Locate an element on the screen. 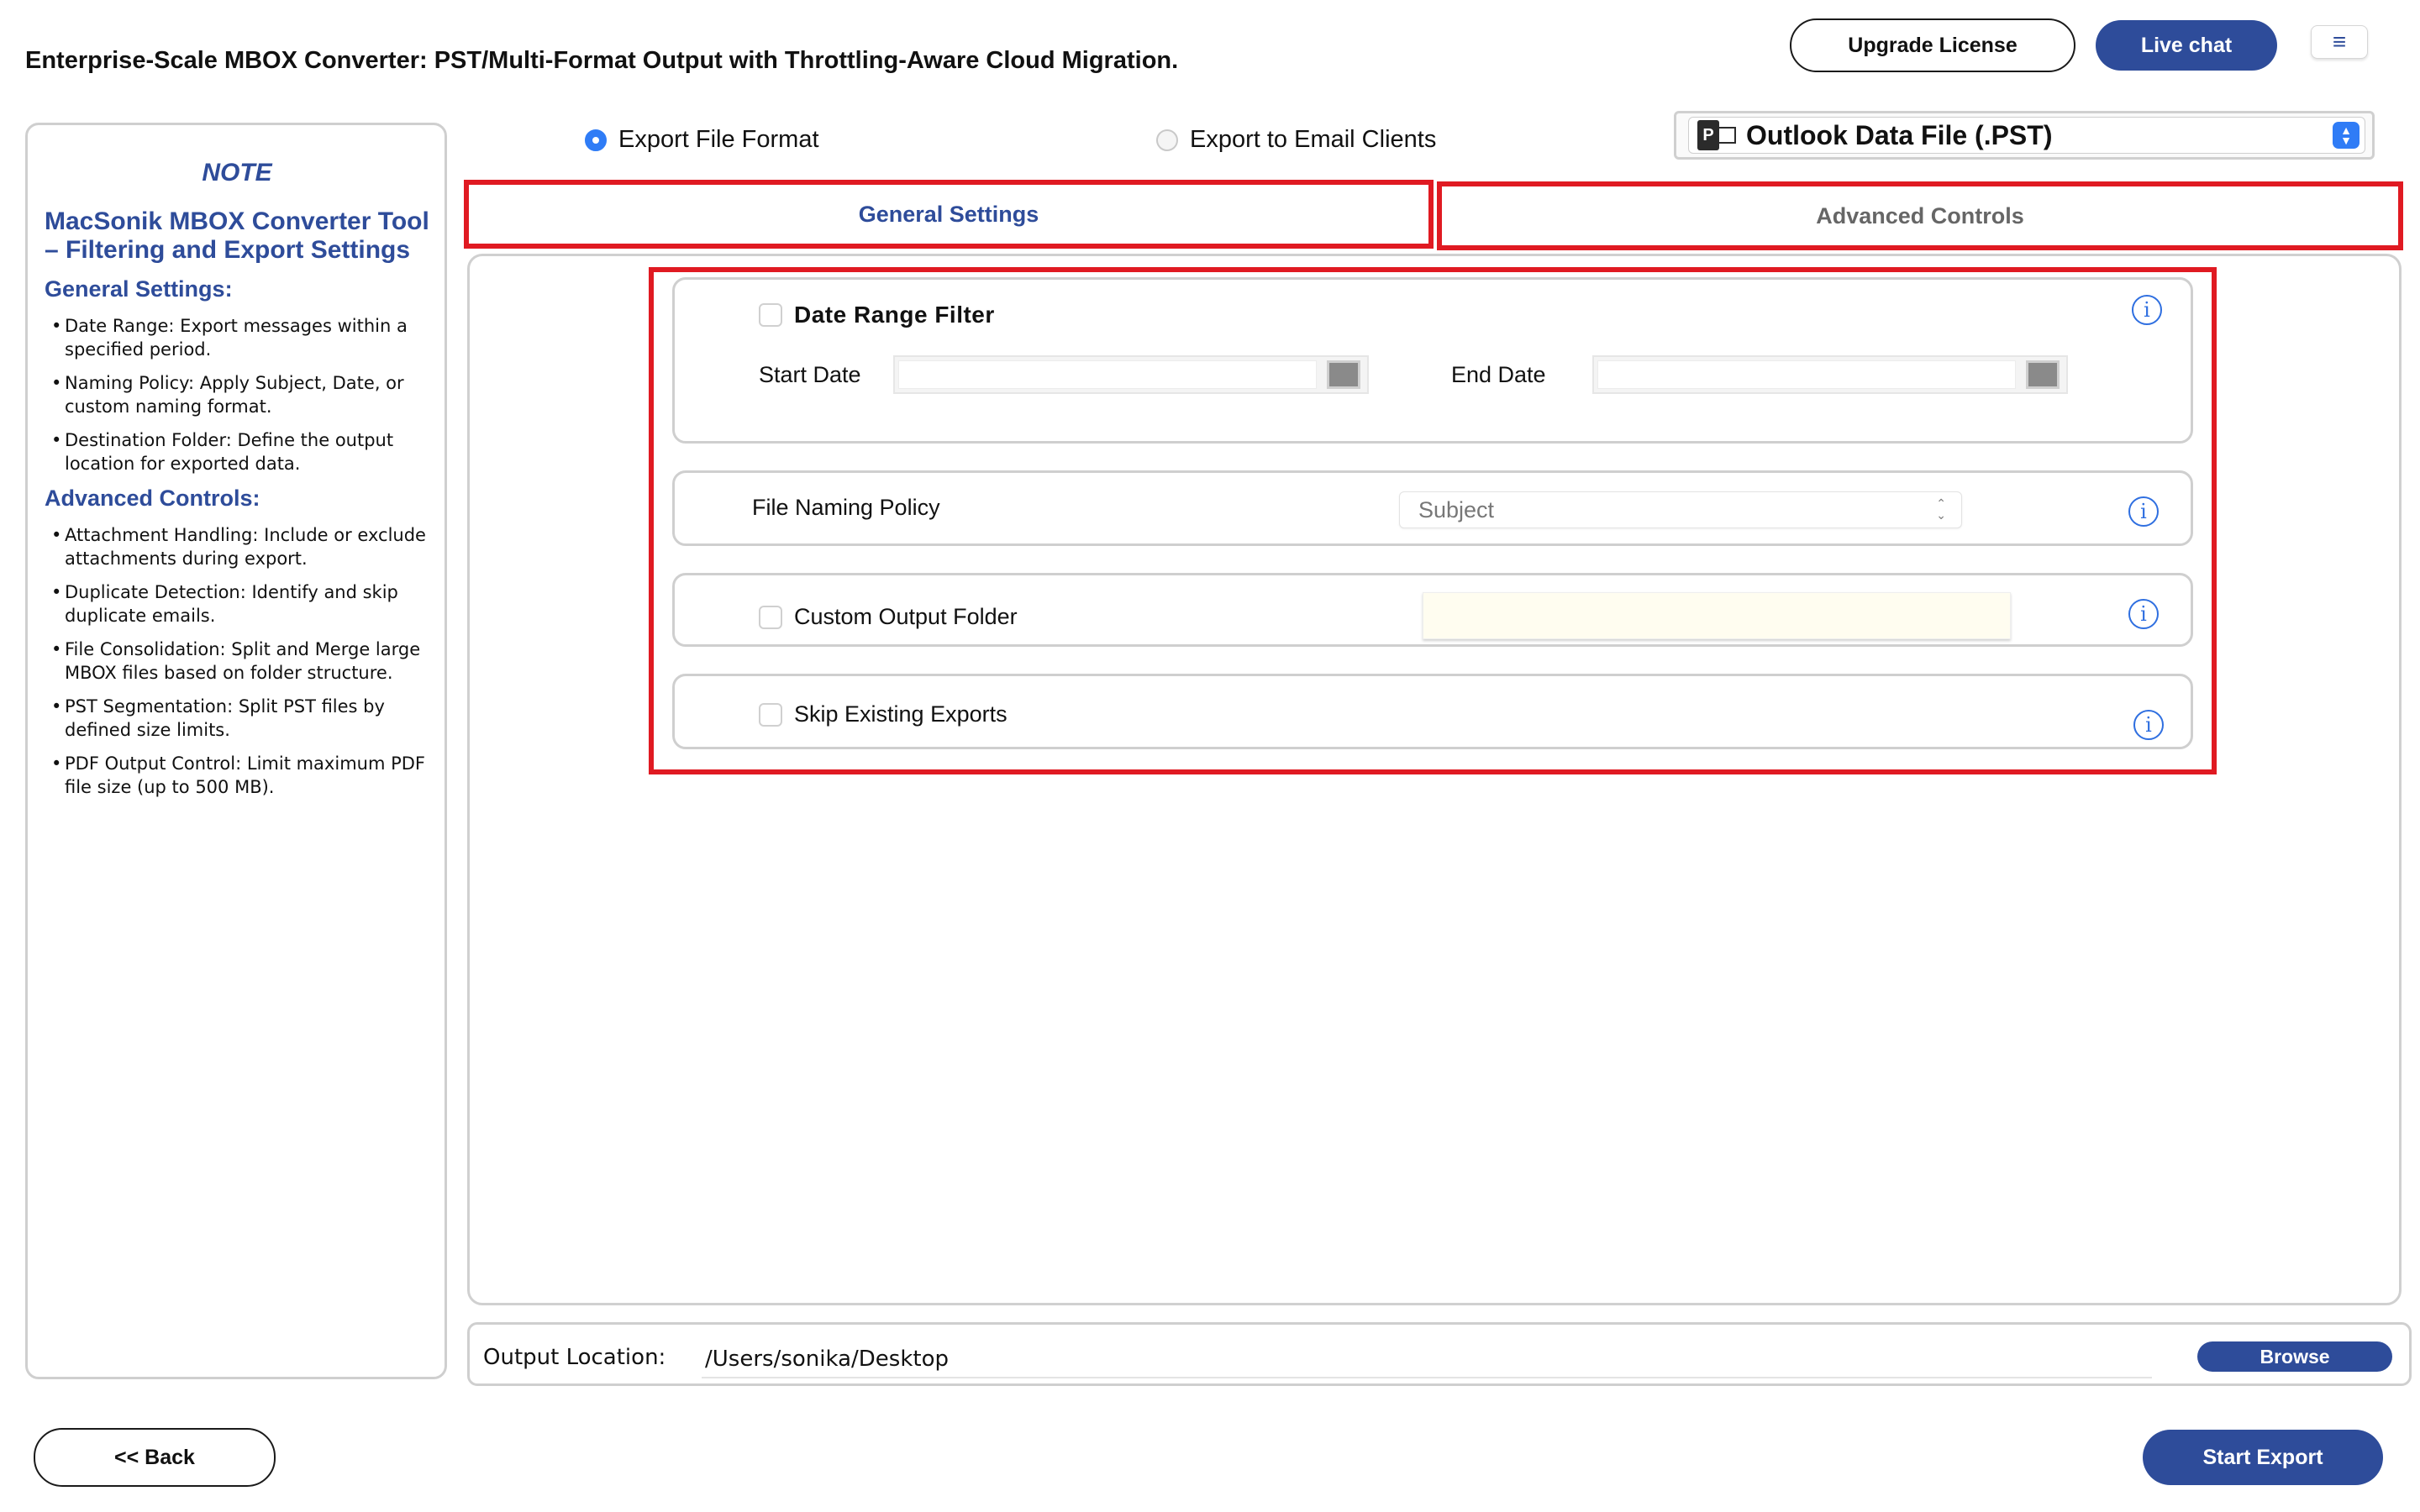  note-title: NOTE is located at coordinates (237, 172).